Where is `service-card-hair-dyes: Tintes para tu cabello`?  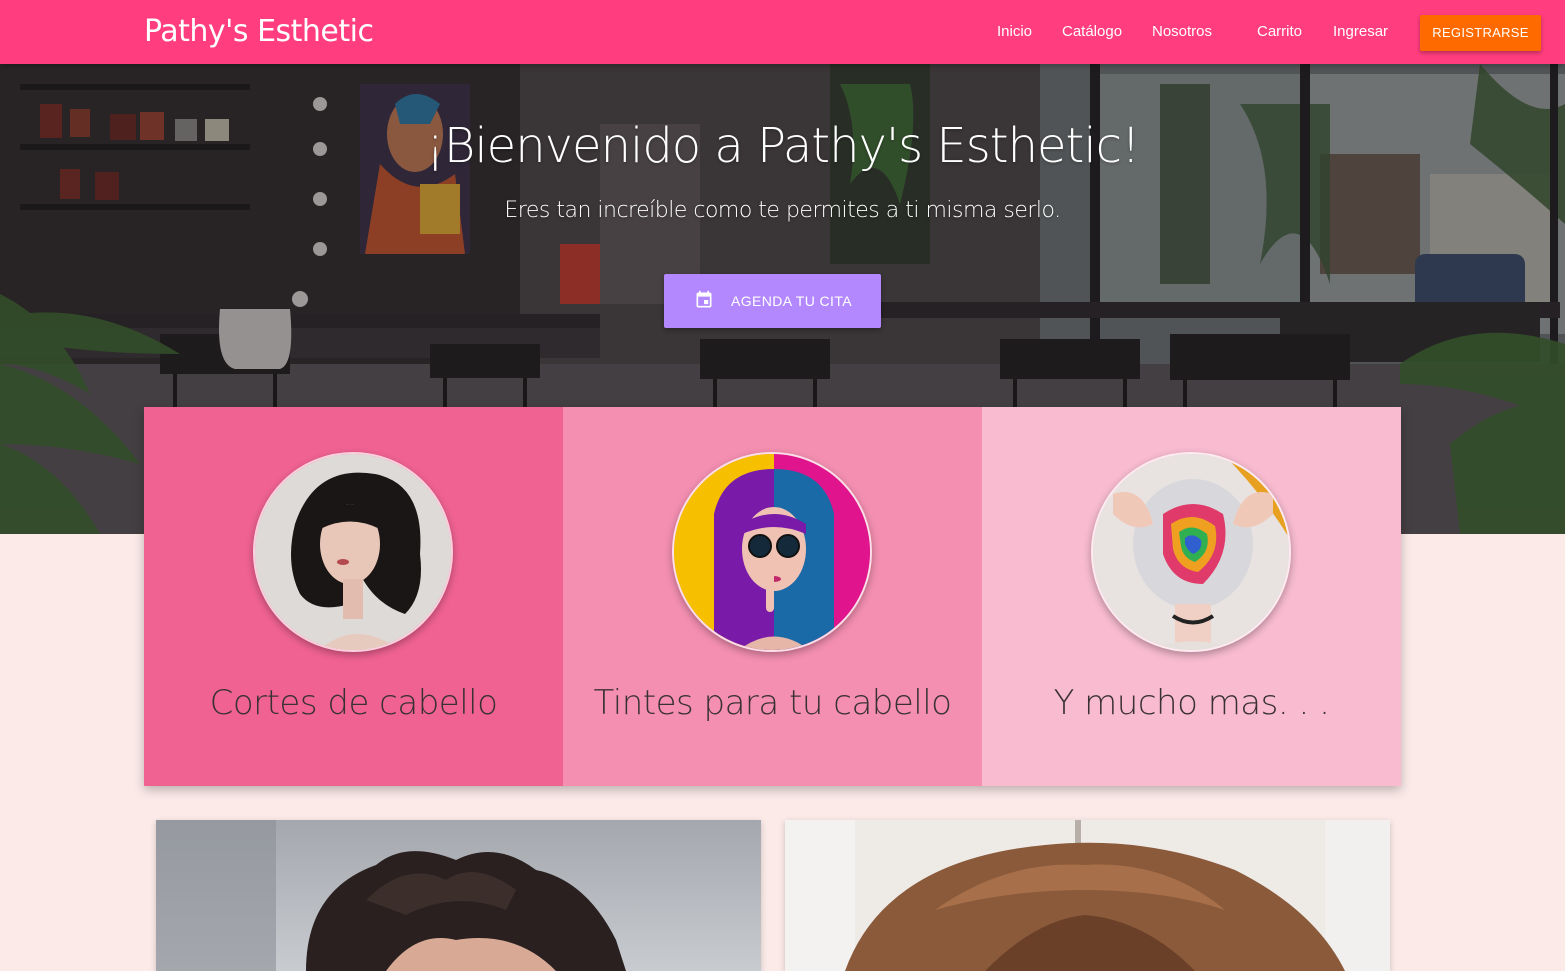
service-card-hair-dyes: Tintes para tu cabello is located at coordinates (772, 596).